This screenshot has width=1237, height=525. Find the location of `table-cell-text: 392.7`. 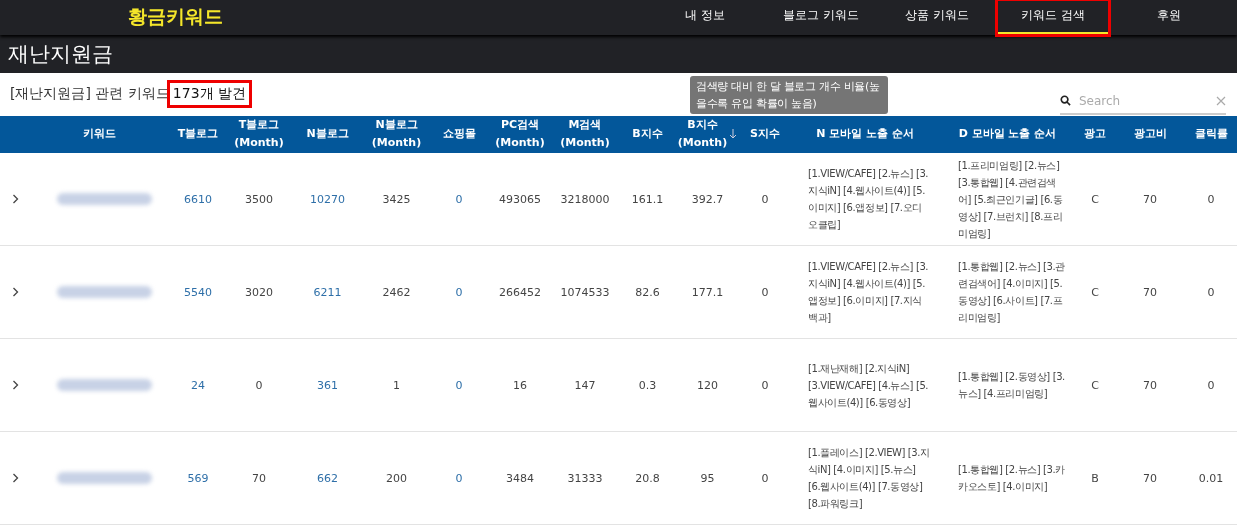

table-cell-text: 392.7 is located at coordinates (707, 199).